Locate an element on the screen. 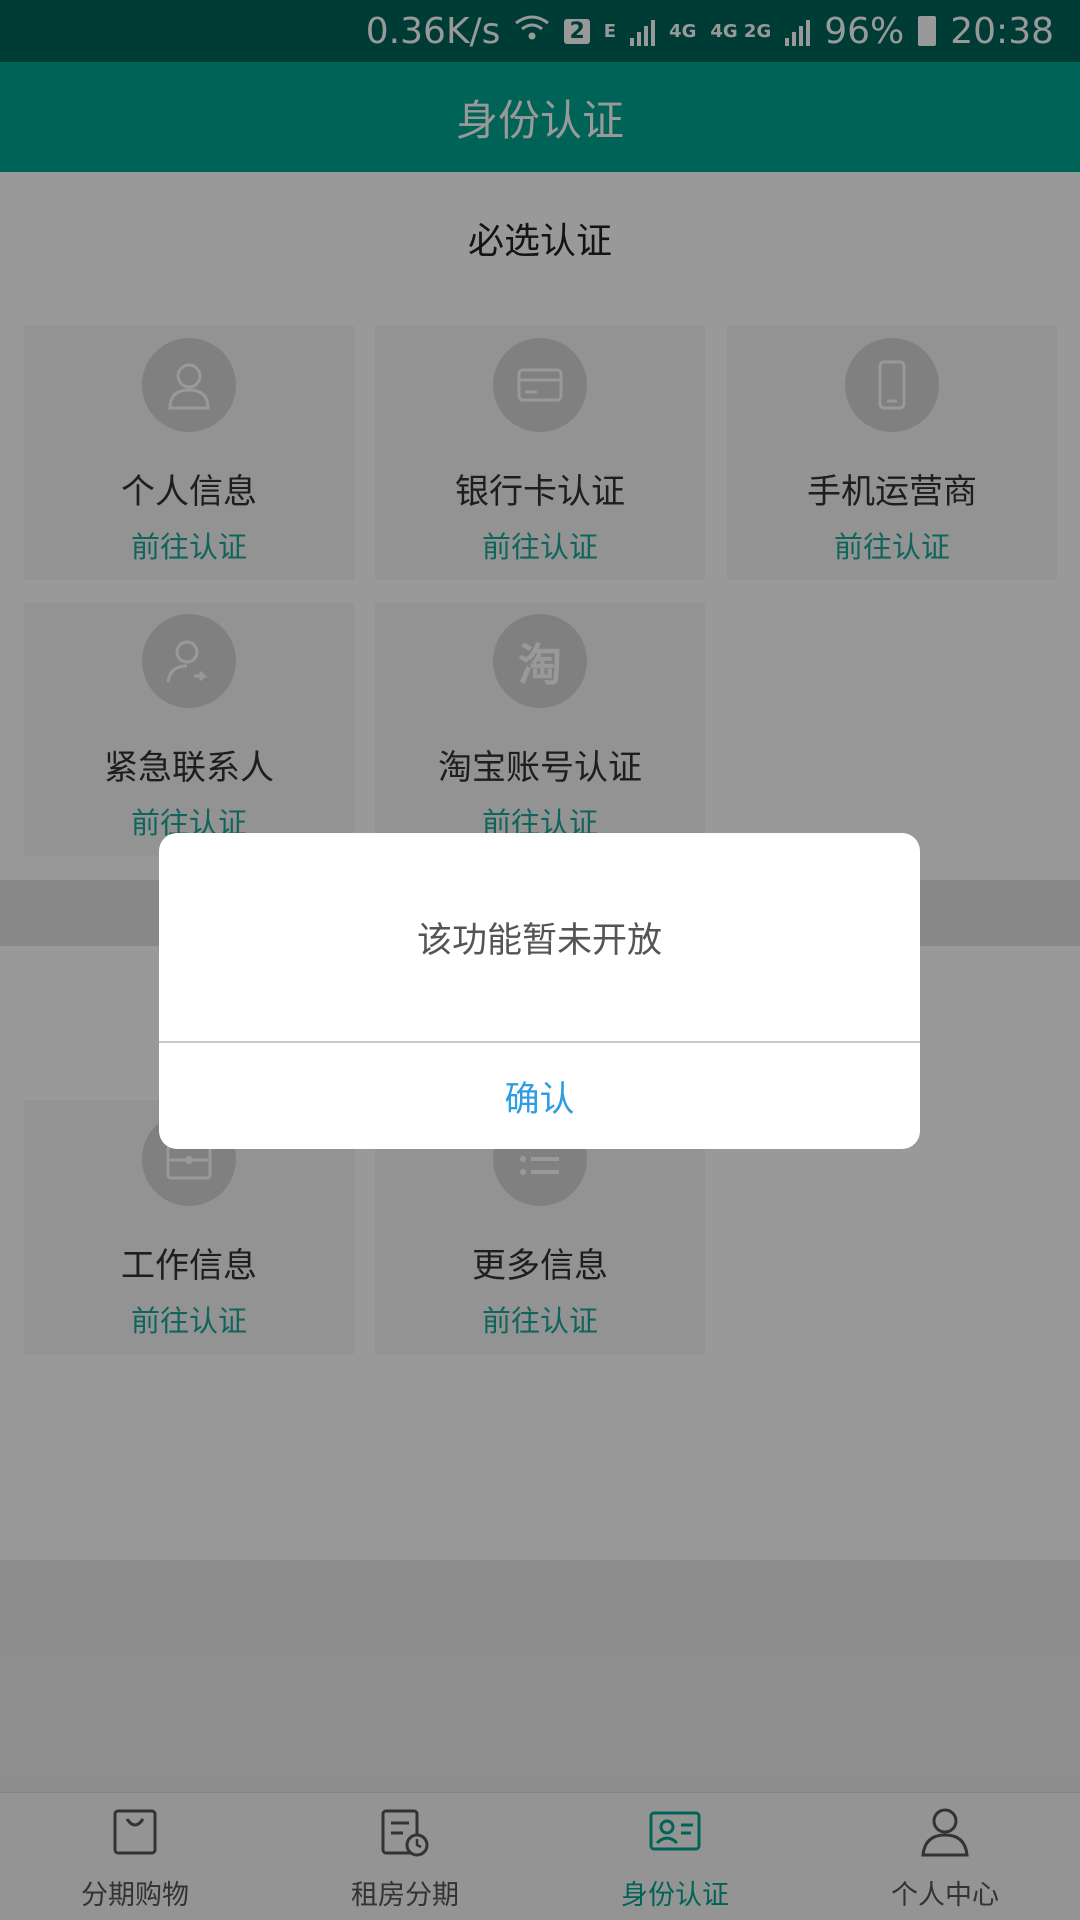  alert-dialog: 该功能暂未开放 确认 is located at coordinates (539, 991).